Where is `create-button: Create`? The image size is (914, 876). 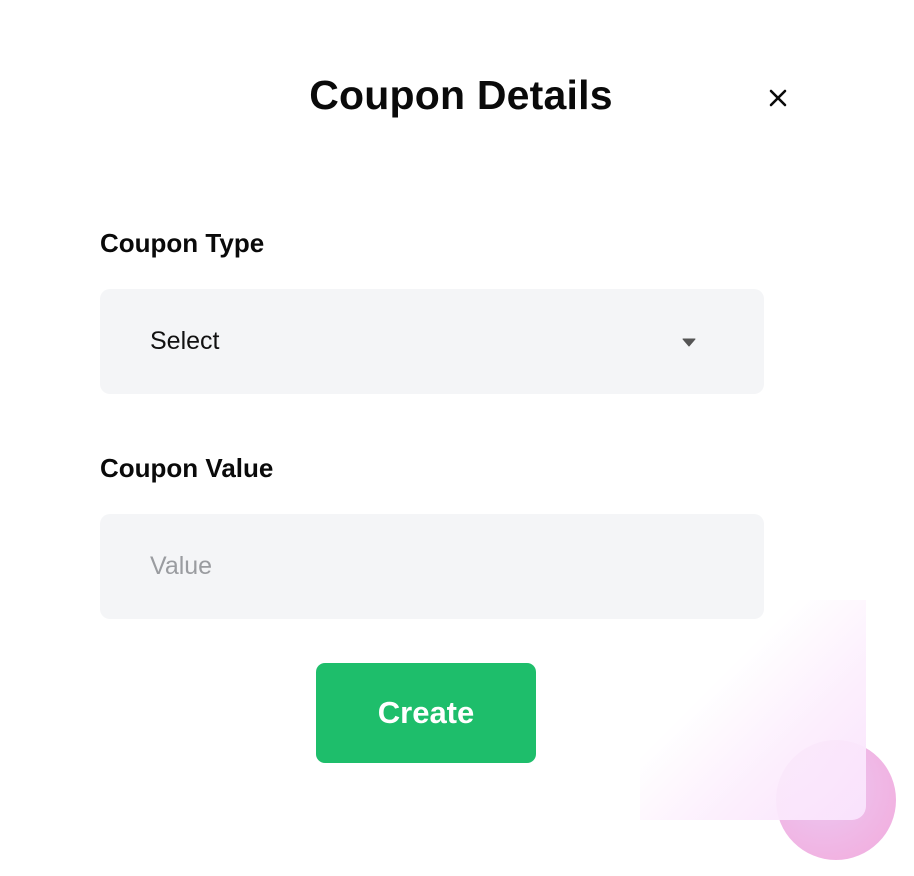
create-button: Create is located at coordinates (426, 713).